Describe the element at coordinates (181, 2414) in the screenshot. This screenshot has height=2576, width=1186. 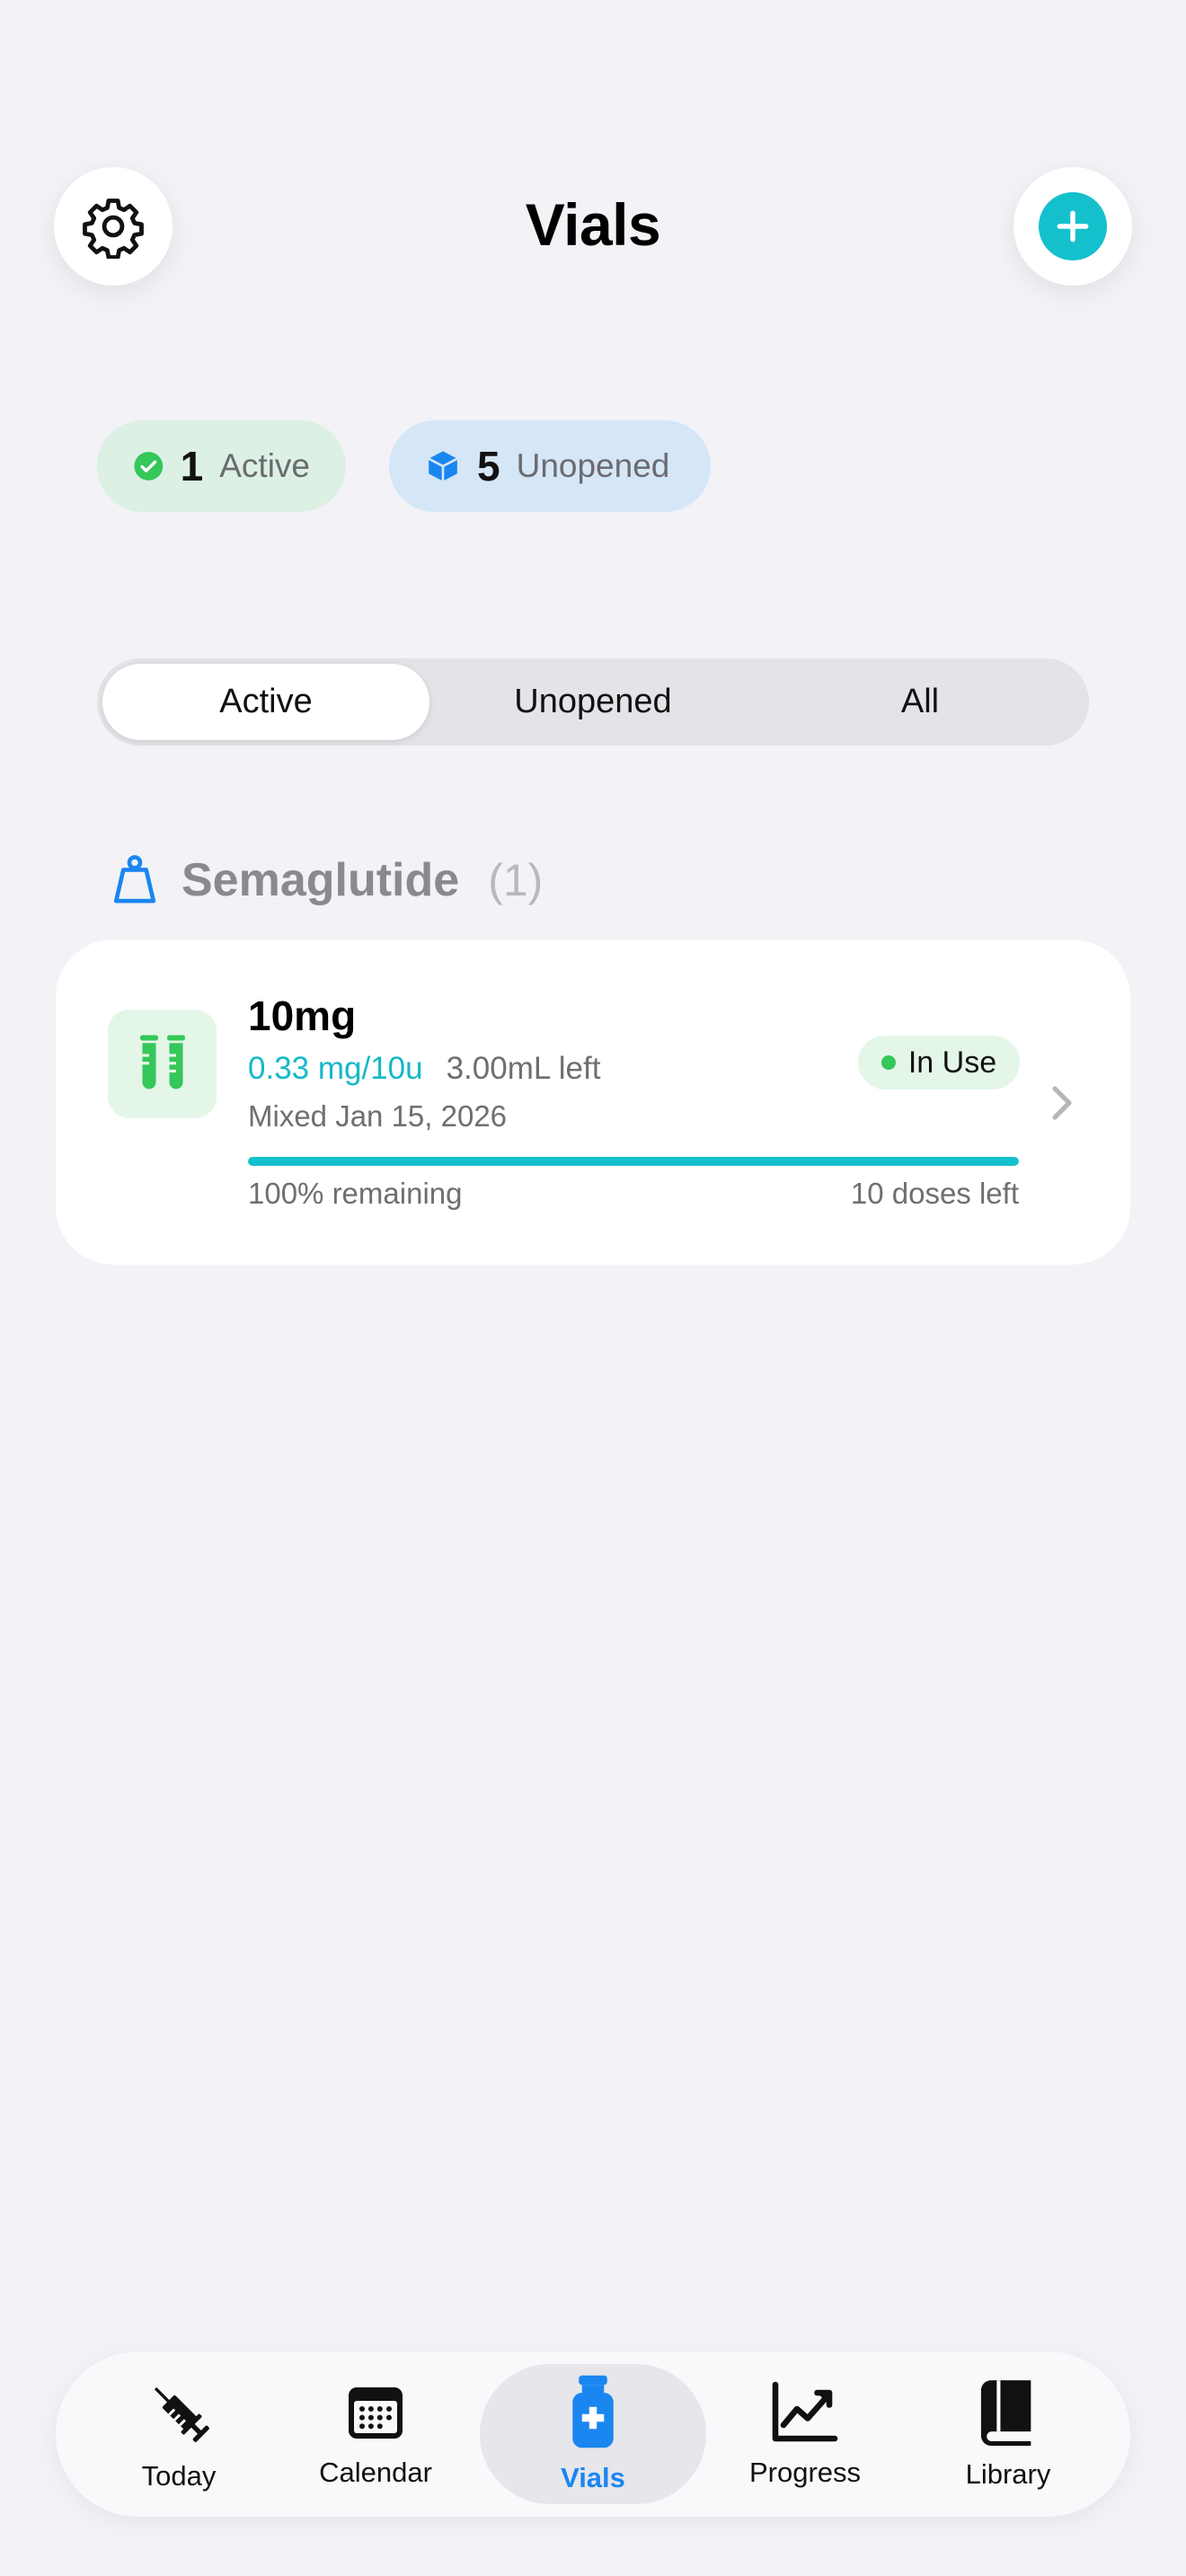
I see `syringe-icon` at that location.